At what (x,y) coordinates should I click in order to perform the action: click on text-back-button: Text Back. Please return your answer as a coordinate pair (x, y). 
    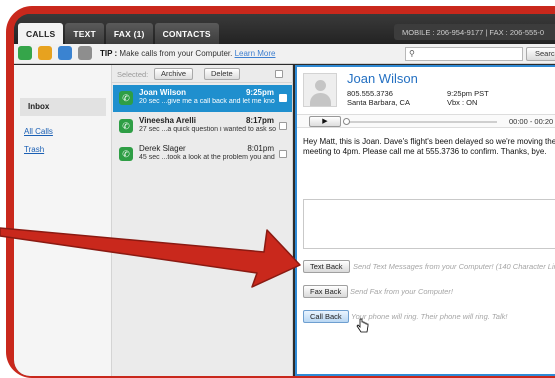
    Looking at the image, I should click on (326, 266).